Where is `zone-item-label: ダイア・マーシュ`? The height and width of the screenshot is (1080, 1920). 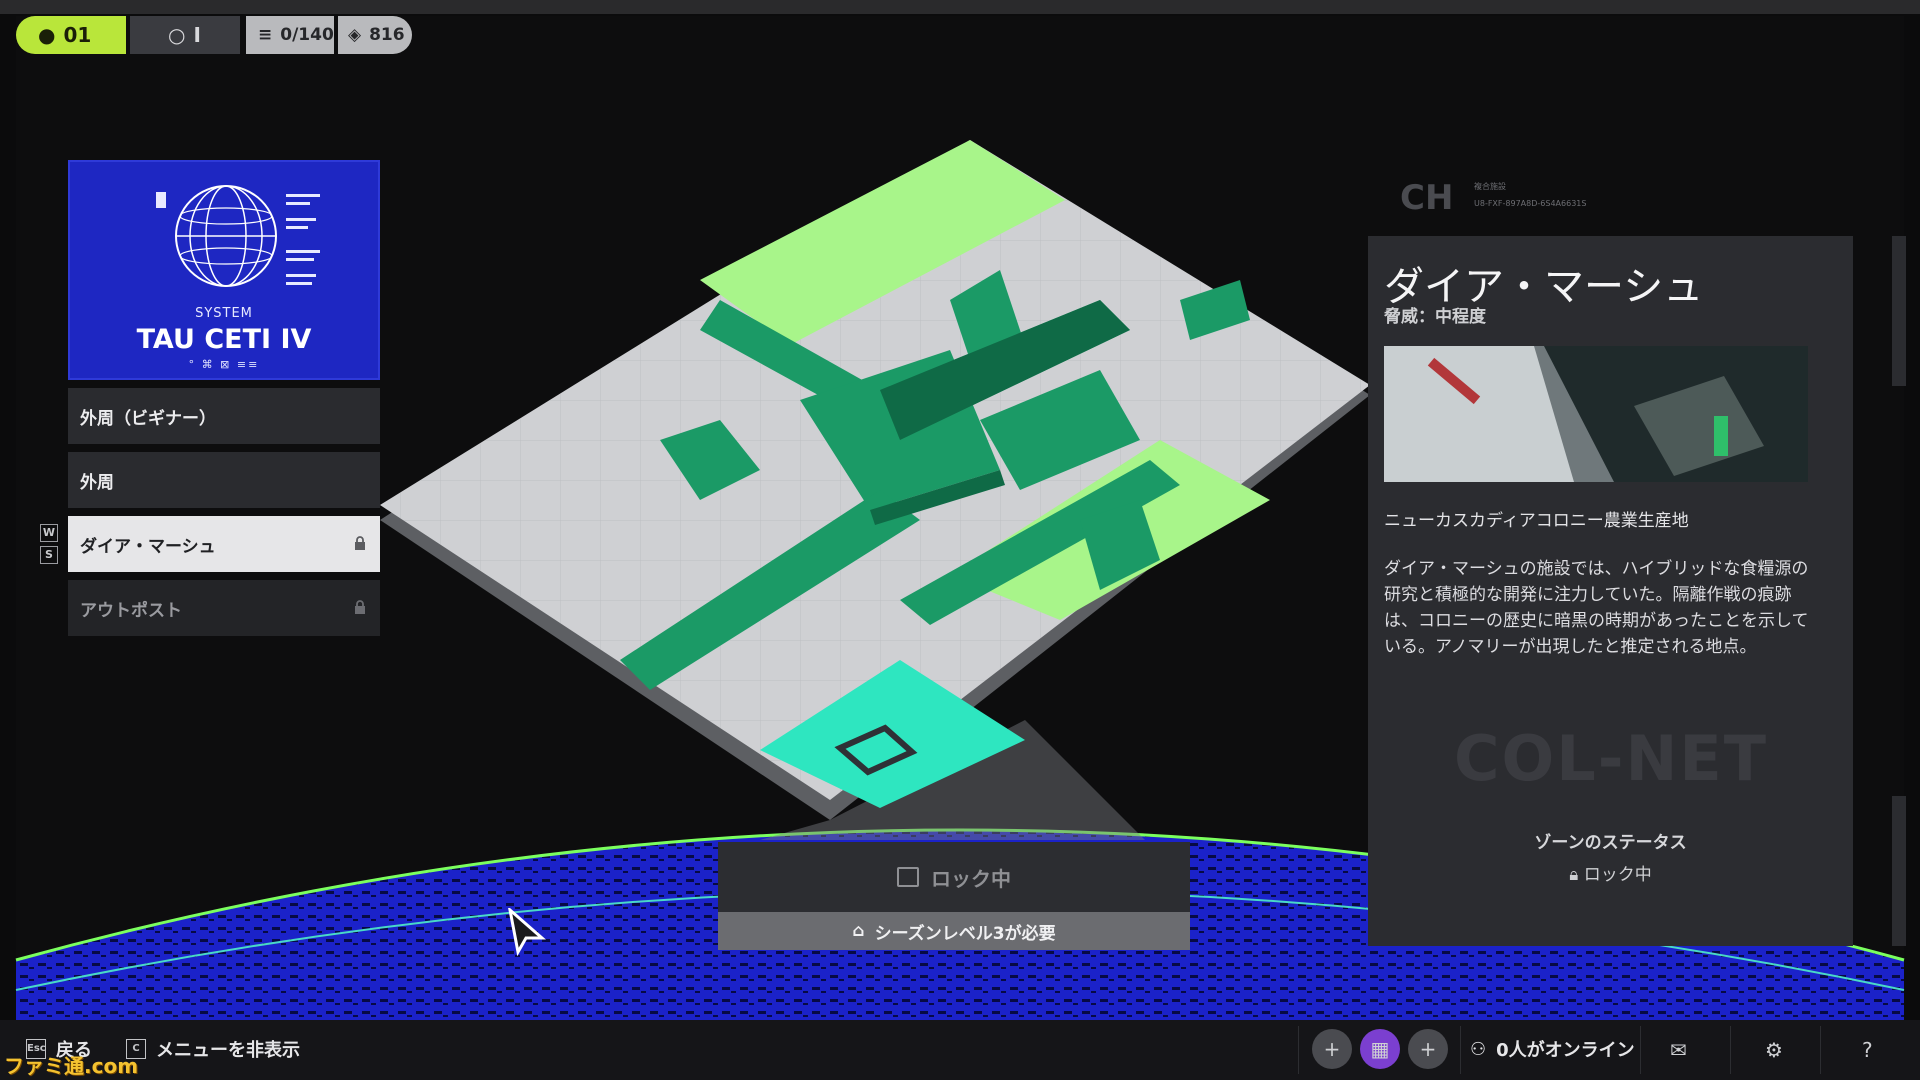
zone-item-label: ダイア・マーシュ is located at coordinates (148, 546).